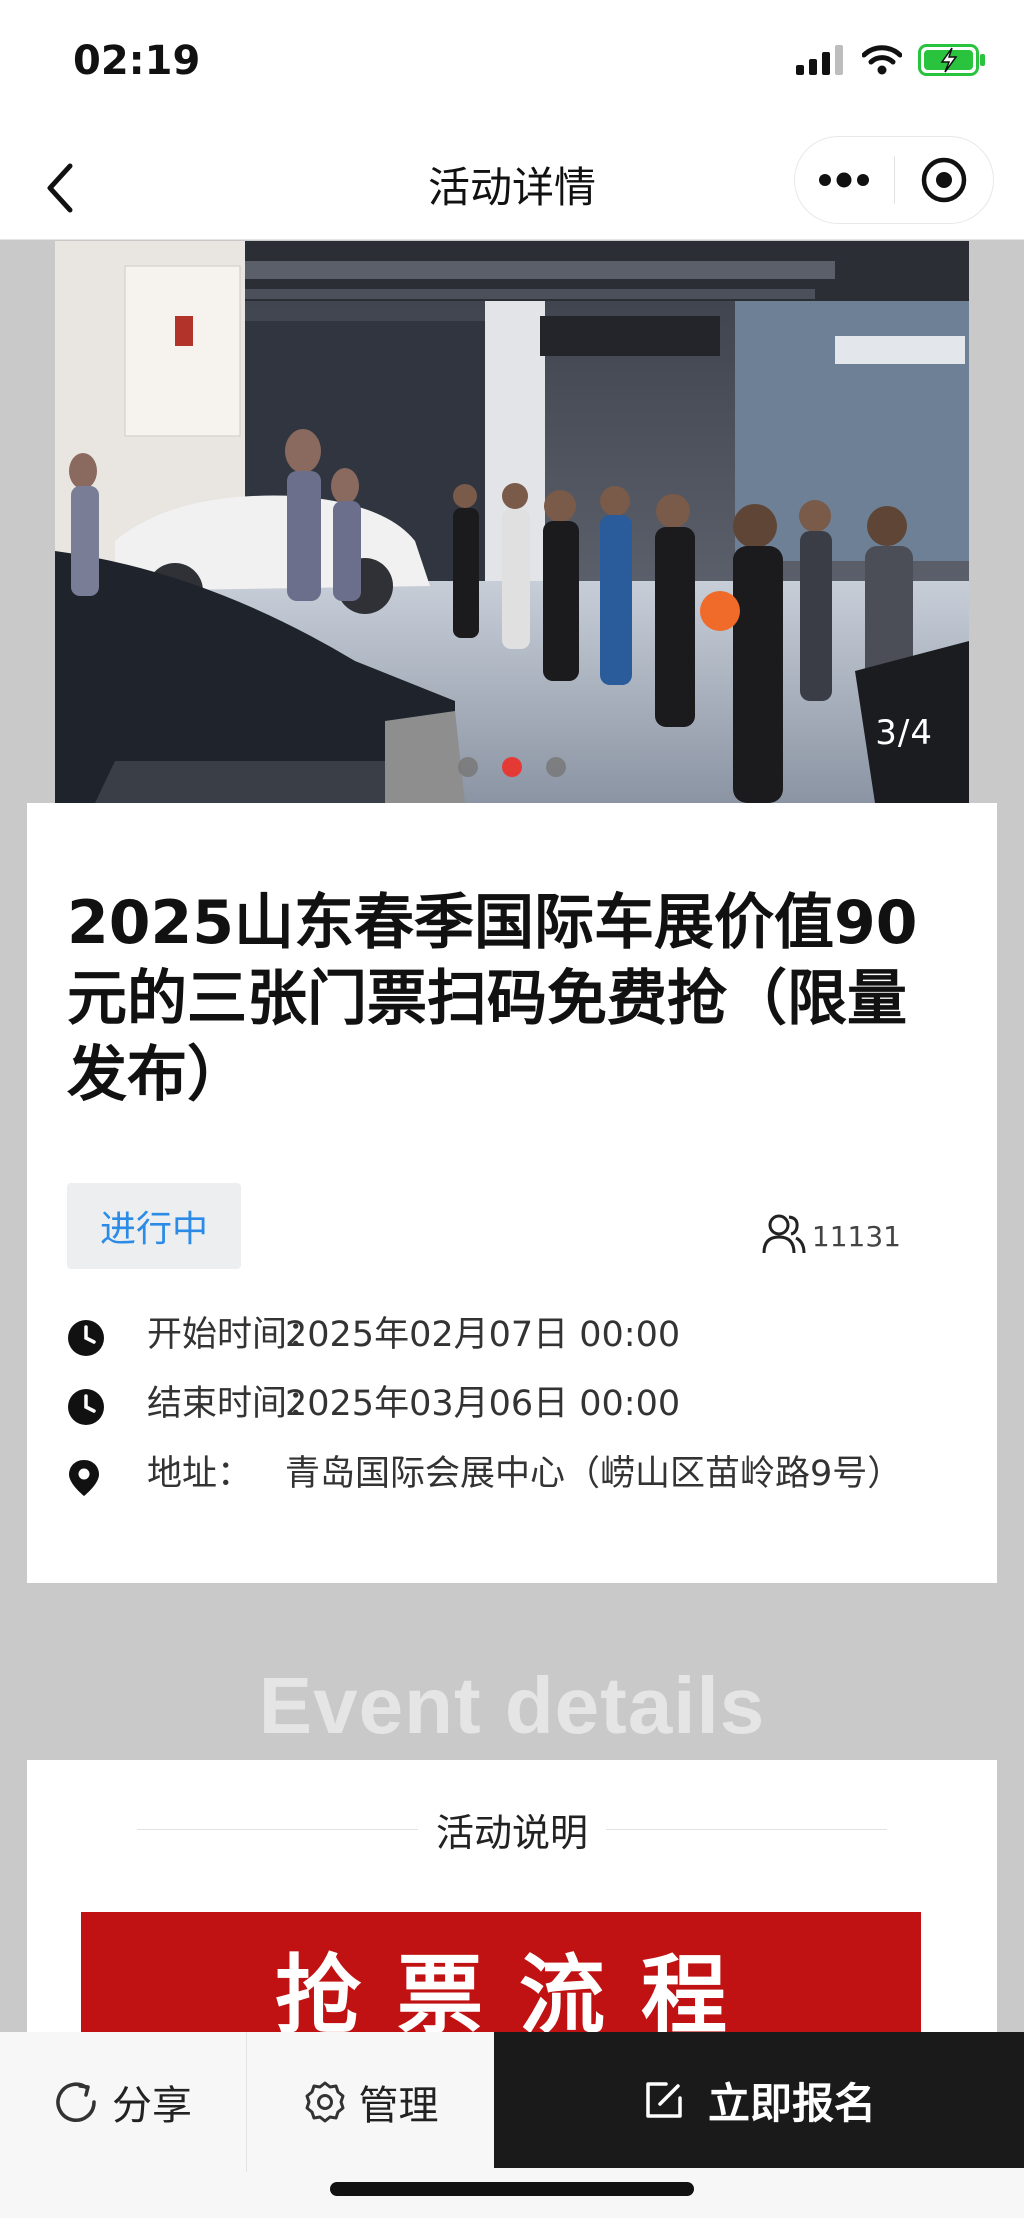 This screenshot has height=2218, width=1024. Describe the element at coordinates (664, 2100) in the screenshot. I see `edit-icon` at that location.